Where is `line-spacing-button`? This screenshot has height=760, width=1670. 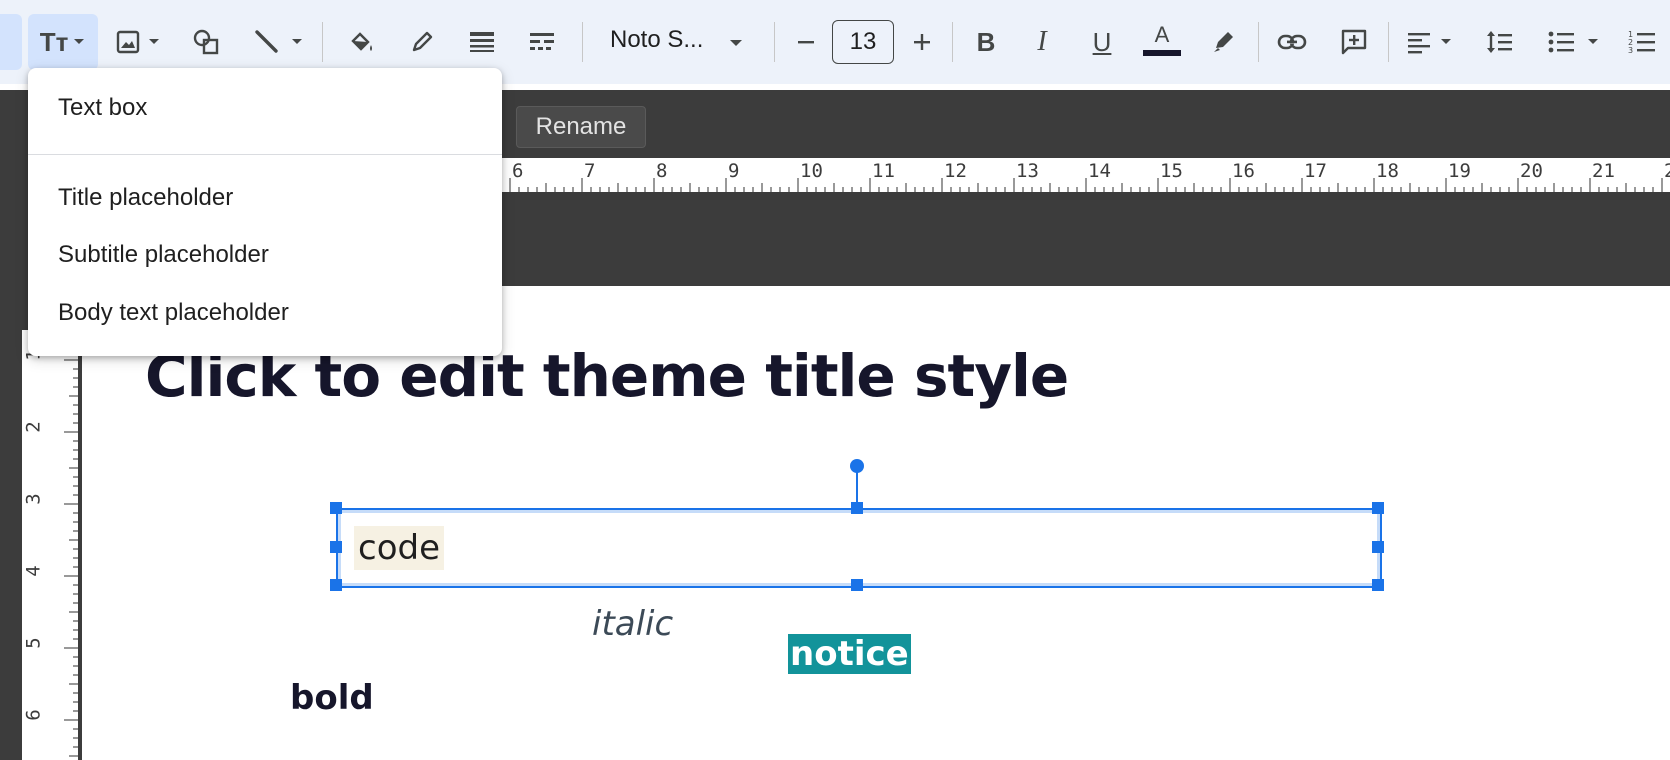
line-spacing-button is located at coordinates (1500, 42).